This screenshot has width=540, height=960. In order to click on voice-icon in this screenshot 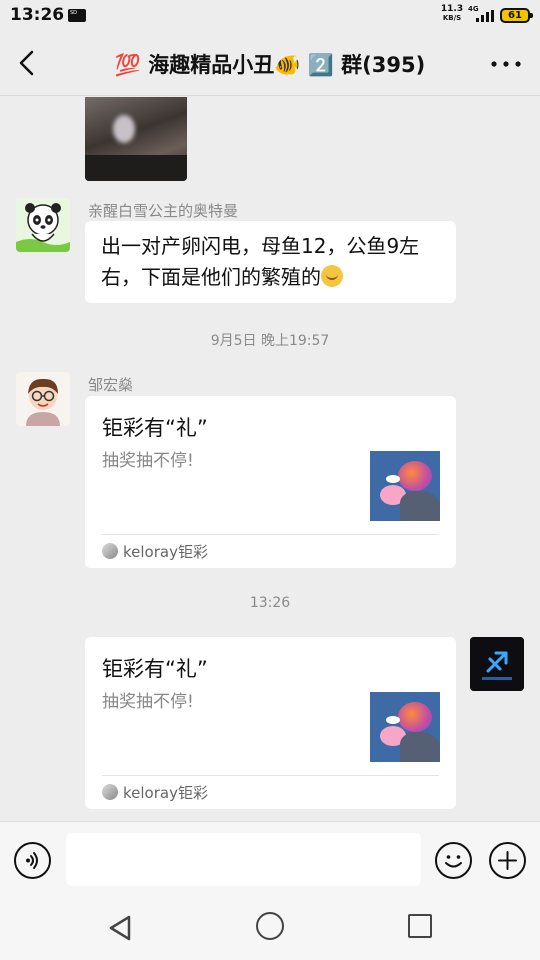, I will do `click(32, 860)`.